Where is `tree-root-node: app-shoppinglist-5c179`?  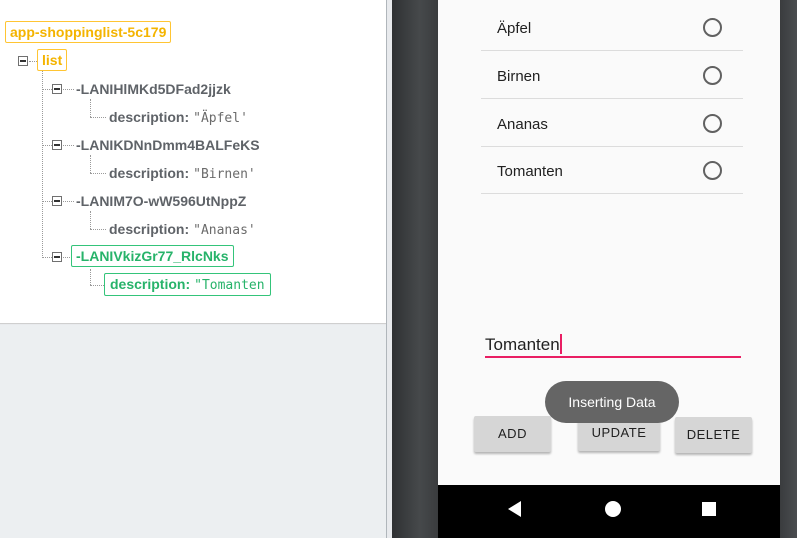 tree-root-node: app-shoppinglist-5c179 is located at coordinates (88, 32).